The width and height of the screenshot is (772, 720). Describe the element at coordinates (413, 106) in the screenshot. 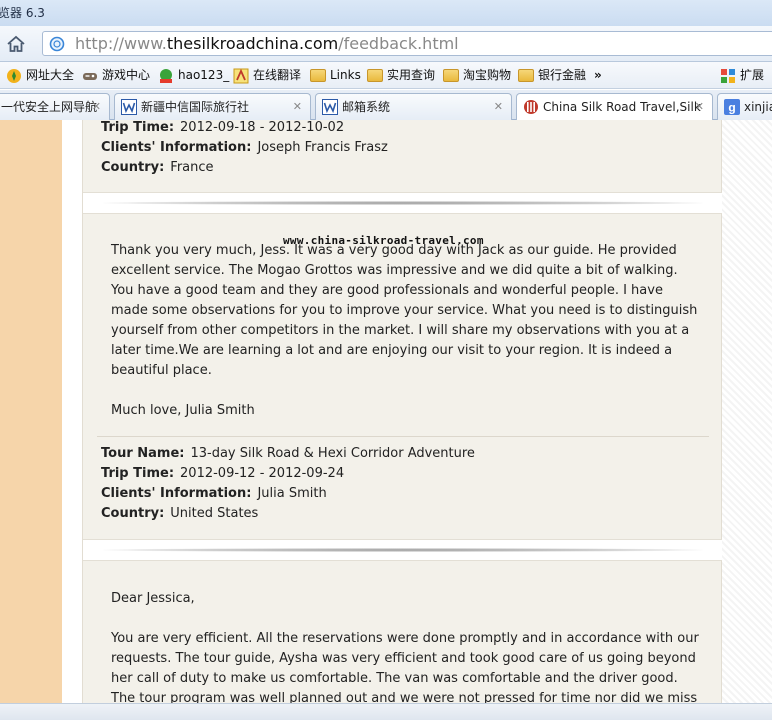

I see `tab-mail-system: 邮箱系统 ✕` at that location.